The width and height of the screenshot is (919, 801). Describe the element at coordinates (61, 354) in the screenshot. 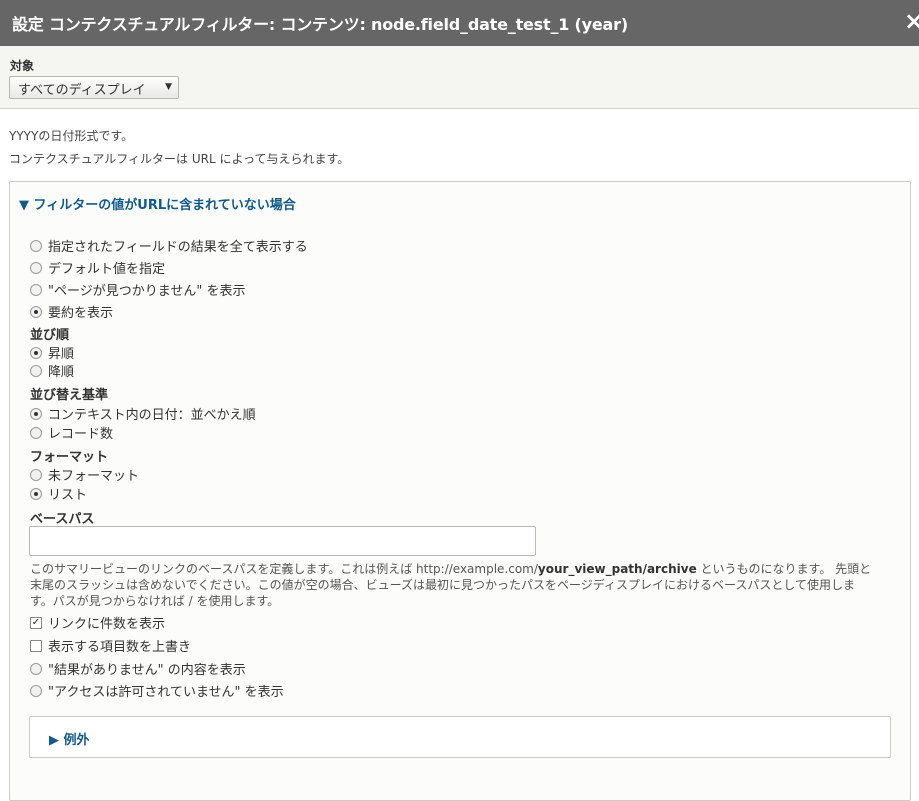

I see `option-label: 昇順` at that location.